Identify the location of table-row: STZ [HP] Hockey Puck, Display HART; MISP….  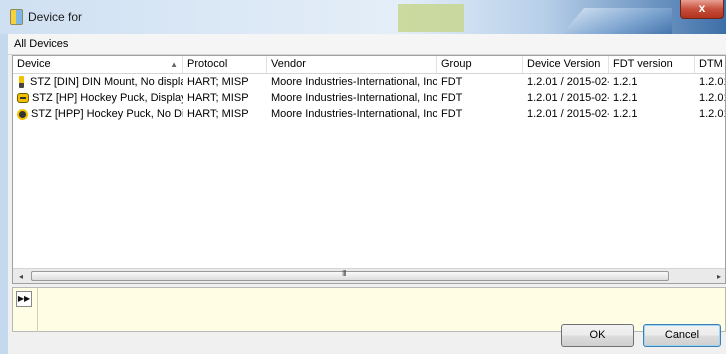
(369, 98).